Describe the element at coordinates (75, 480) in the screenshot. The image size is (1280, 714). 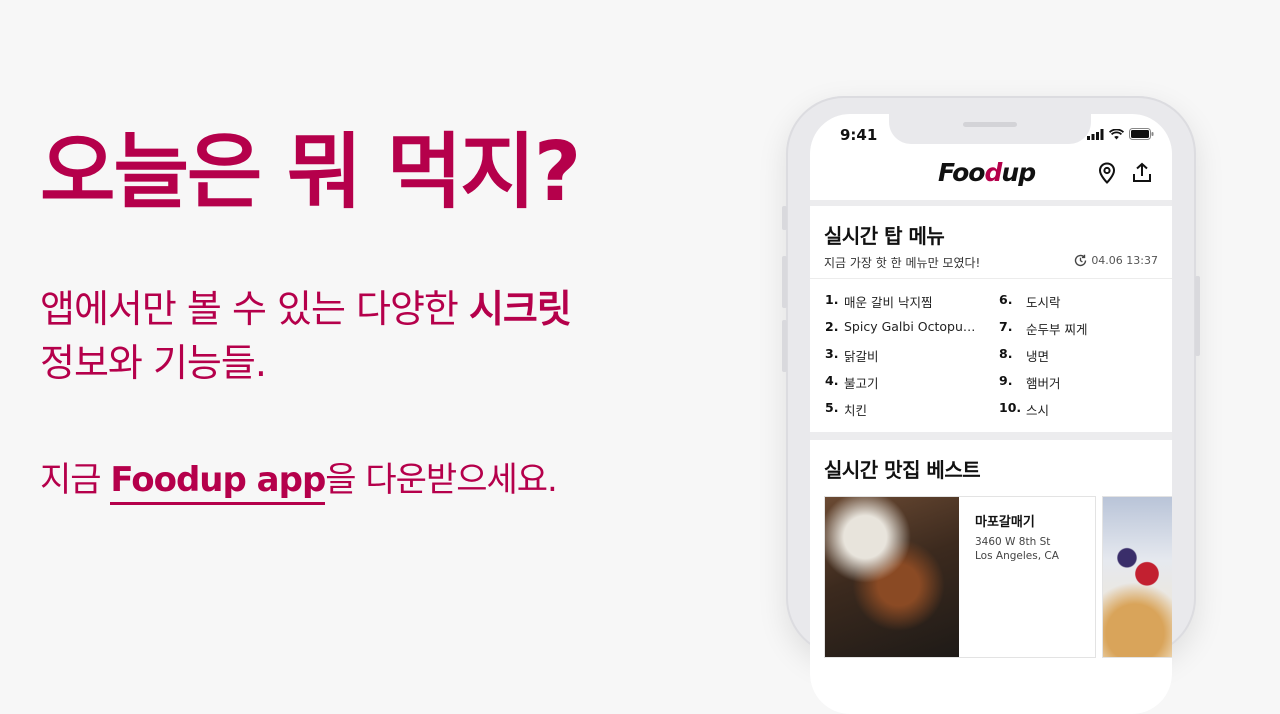
I see `cta-prefix: 지금` at that location.